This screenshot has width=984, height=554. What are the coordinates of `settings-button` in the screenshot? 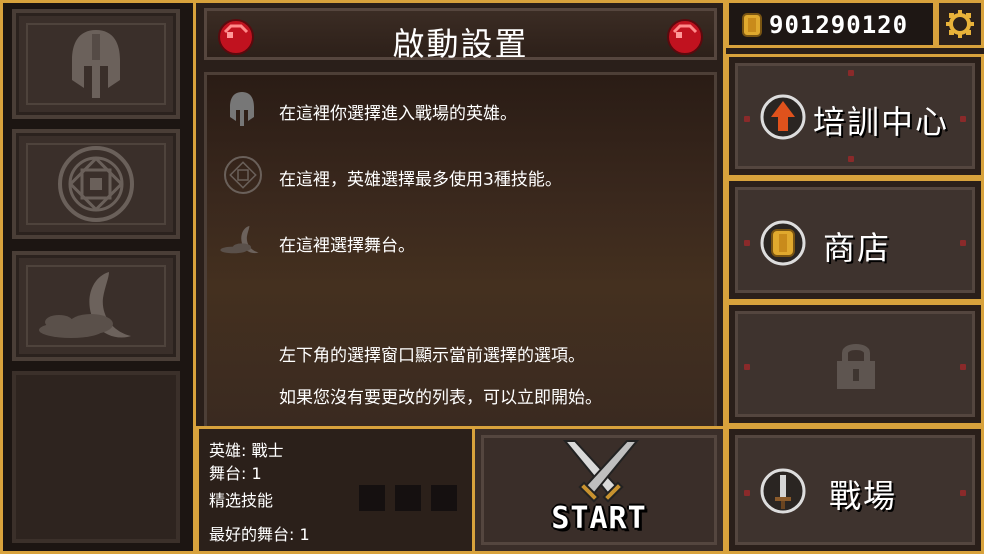 It's located at (960, 24).